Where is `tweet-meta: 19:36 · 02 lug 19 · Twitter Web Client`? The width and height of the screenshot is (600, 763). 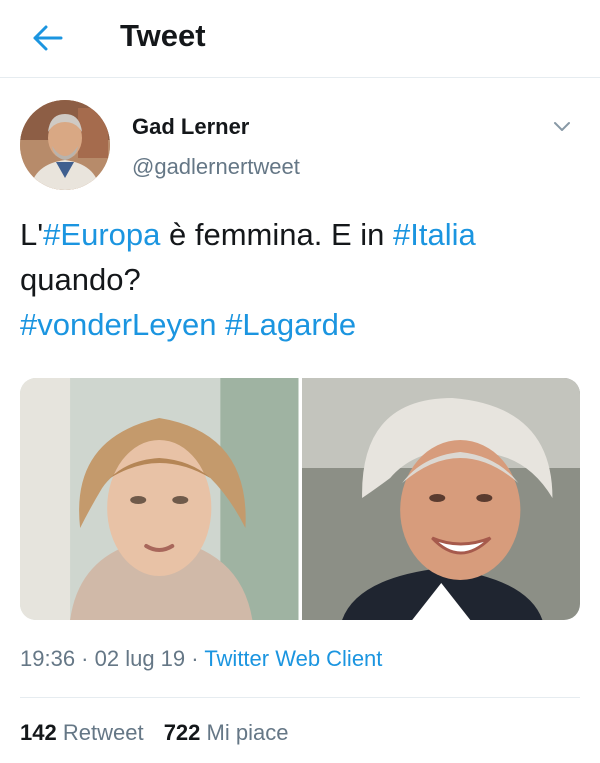 tweet-meta: 19:36 · 02 lug 19 · Twitter Web Client is located at coordinates (201, 659).